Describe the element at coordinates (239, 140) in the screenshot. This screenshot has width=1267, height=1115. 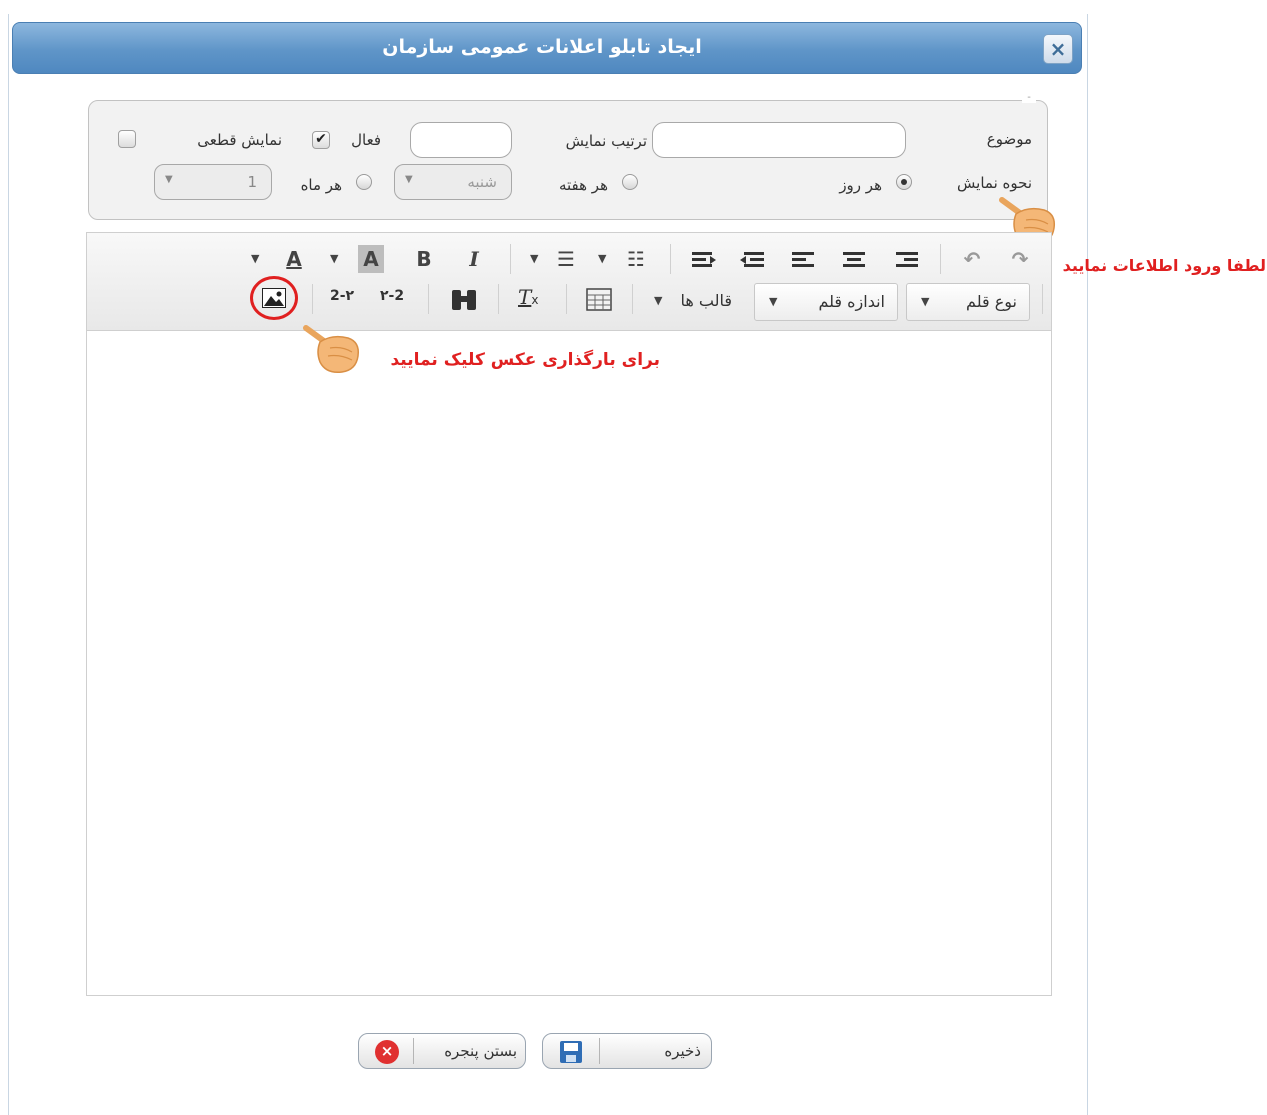
I see `final-display-label: نمایش قطعی` at that location.